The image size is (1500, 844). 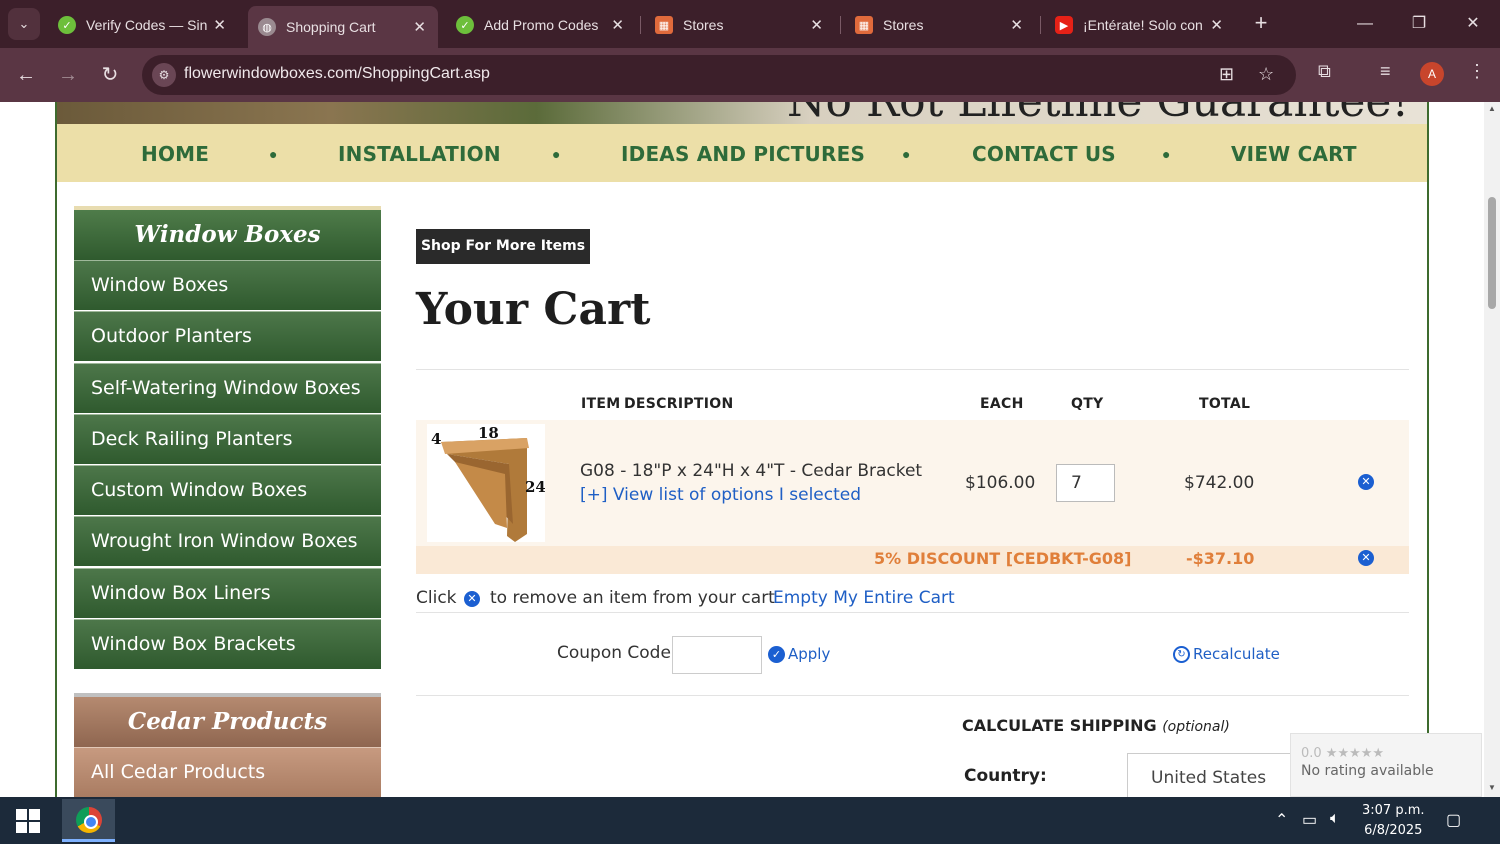 I want to click on browser-tab-shopping-cart: ◍ Shopping Cart ✕, so click(x=343, y=27).